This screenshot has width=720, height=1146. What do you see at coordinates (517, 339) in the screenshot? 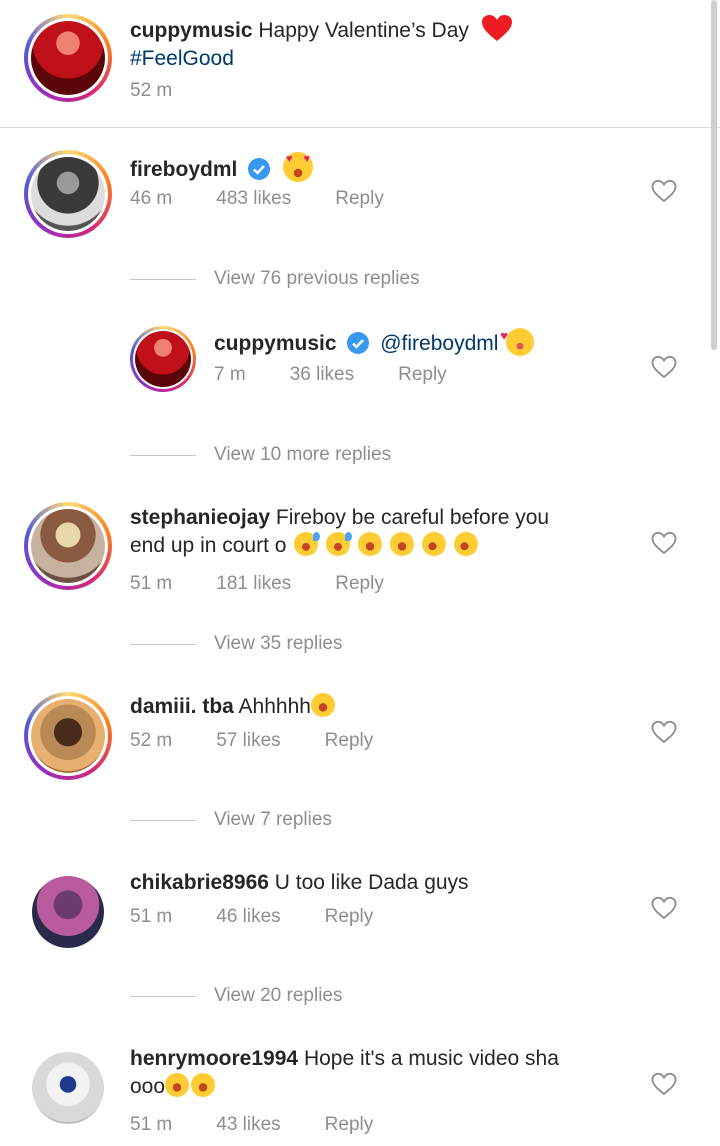
I see `smiling-face-with-hearts-emoji-icon` at bounding box center [517, 339].